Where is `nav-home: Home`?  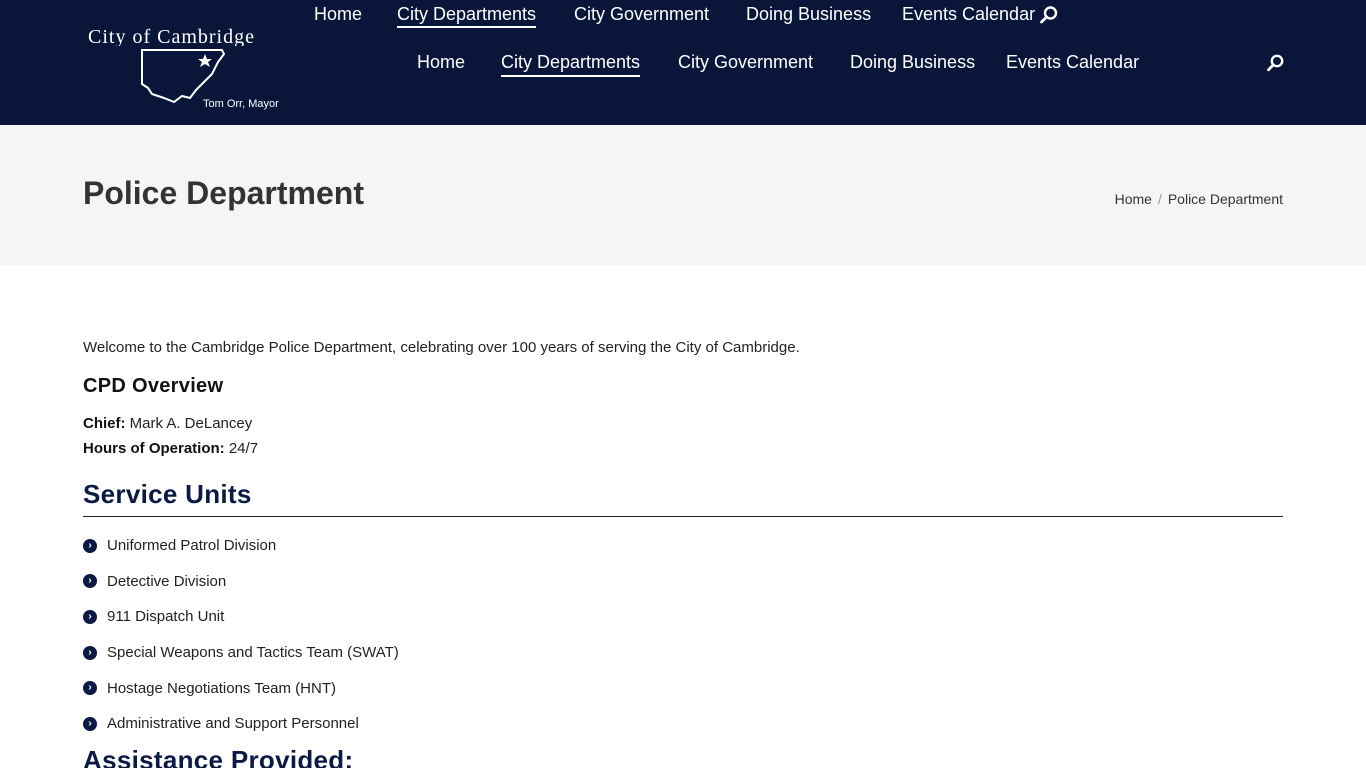 nav-home: Home is located at coordinates (441, 62).